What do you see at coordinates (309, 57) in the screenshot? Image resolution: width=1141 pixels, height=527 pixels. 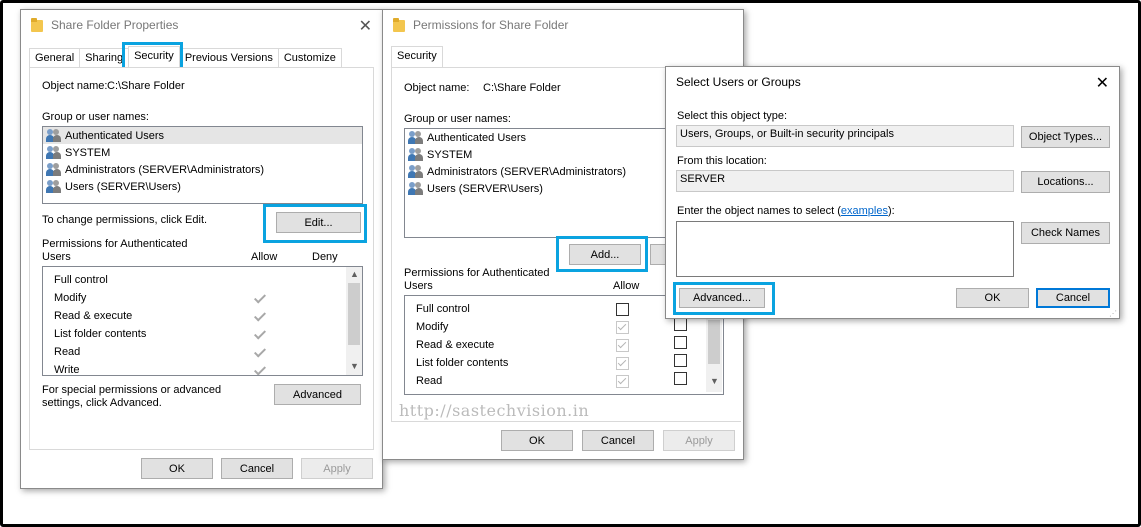 I see `tab-customize: Customize` at bounding box center [309, 57].